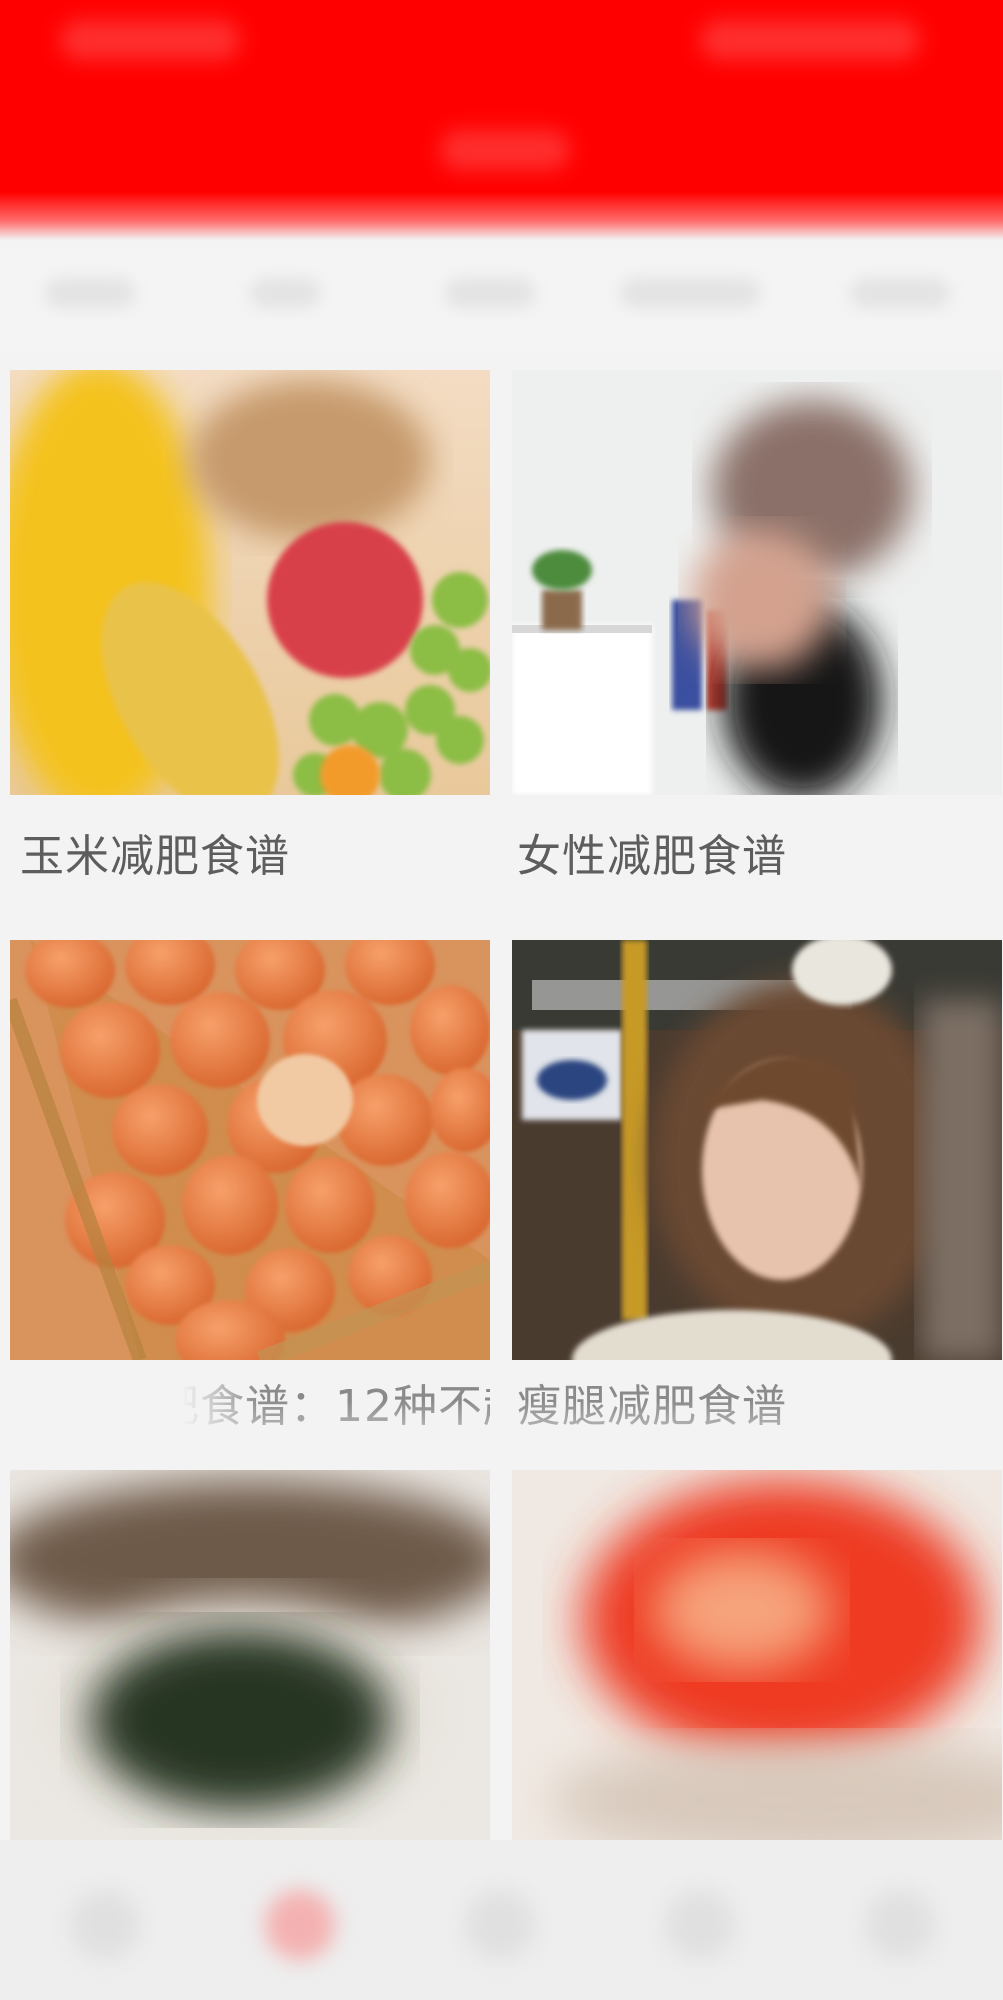 The image size is (1003, 2000). What do you see at coordinates (757, 852) in the screenshot?
I see `card-title-2: 女性减肥食谱` at bounding box center [757, 852].